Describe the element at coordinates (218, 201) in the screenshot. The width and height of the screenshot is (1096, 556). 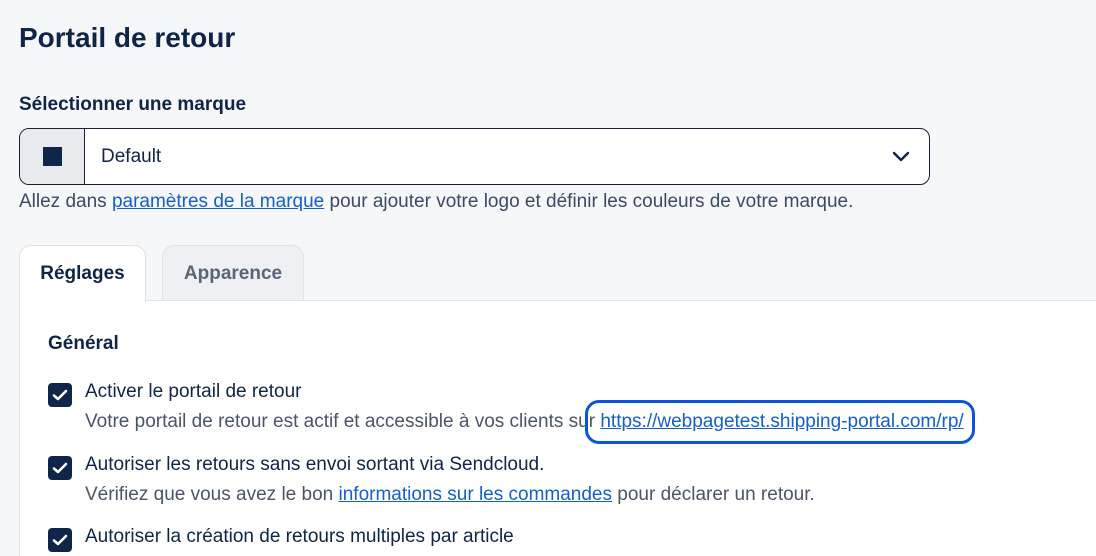
I see `brand-settings-link: paramètres de la marque` at that location.